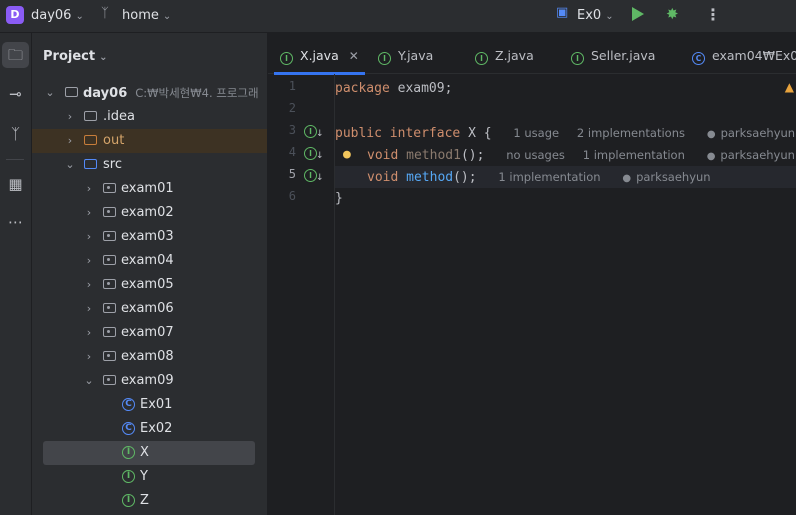 Image resolution: width=796 pixels, height=515 pixels. What do you see at coordinates (358, 133) in the screenshot?
I see `keyword: public` at bounding box center [358, 133].